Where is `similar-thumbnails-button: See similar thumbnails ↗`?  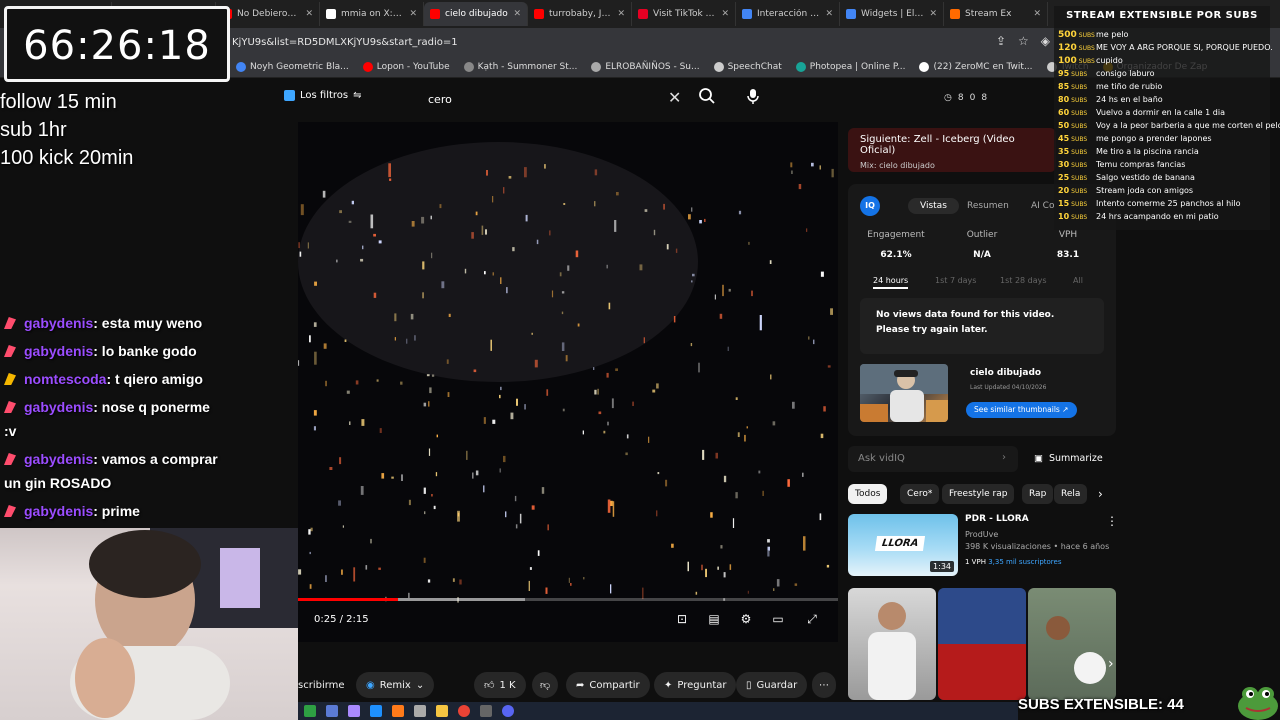 similar-thumbnails-button: See similar thumbnails ↗ is located at coordinates (1021, 410).